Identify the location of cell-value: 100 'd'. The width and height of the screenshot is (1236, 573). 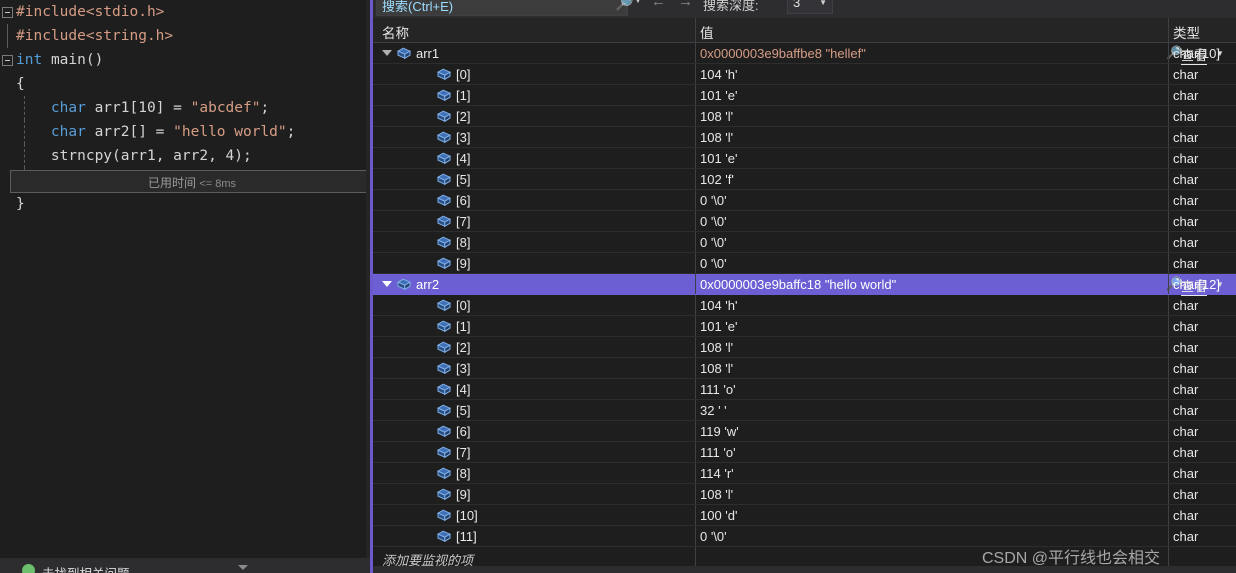
(931, 515).